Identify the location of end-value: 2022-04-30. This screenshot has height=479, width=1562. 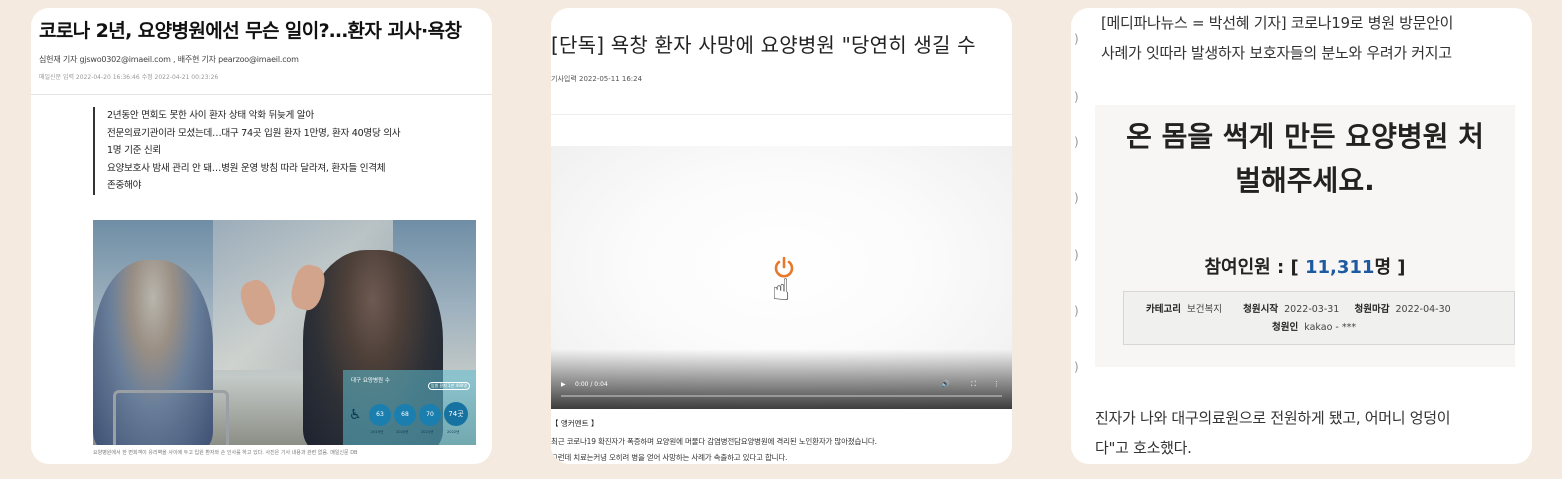
(1423, 309).